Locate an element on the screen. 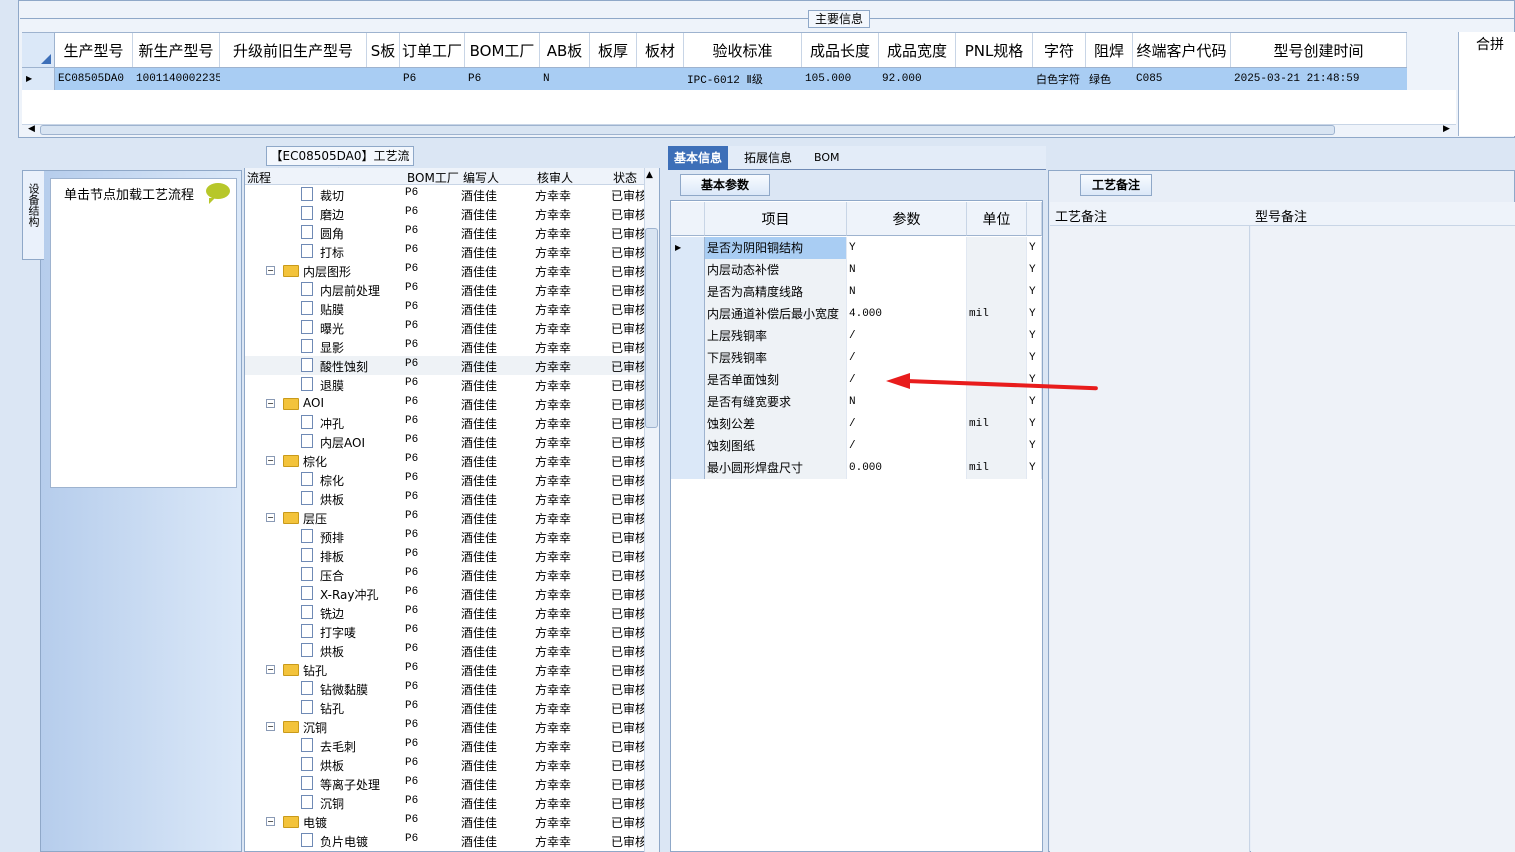 The height and width of the screenshot is (852, 1515). grid-cell: 绿色 is located at coordinates (1109, 79).